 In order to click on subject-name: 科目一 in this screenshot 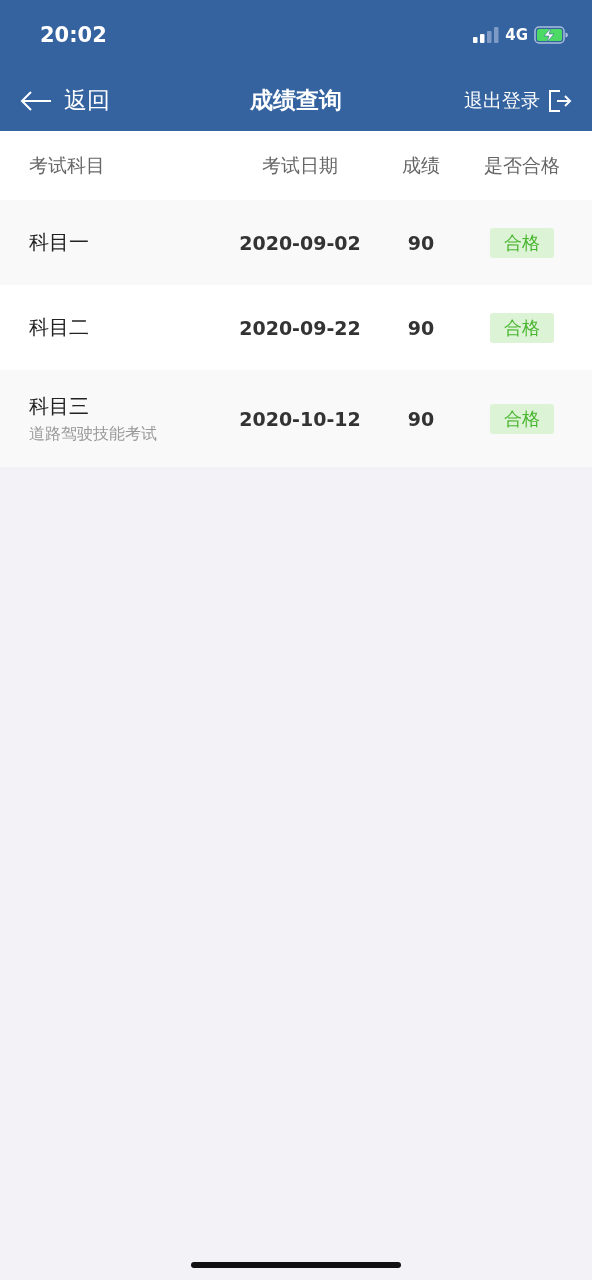, I will do `click(59, 242)`.